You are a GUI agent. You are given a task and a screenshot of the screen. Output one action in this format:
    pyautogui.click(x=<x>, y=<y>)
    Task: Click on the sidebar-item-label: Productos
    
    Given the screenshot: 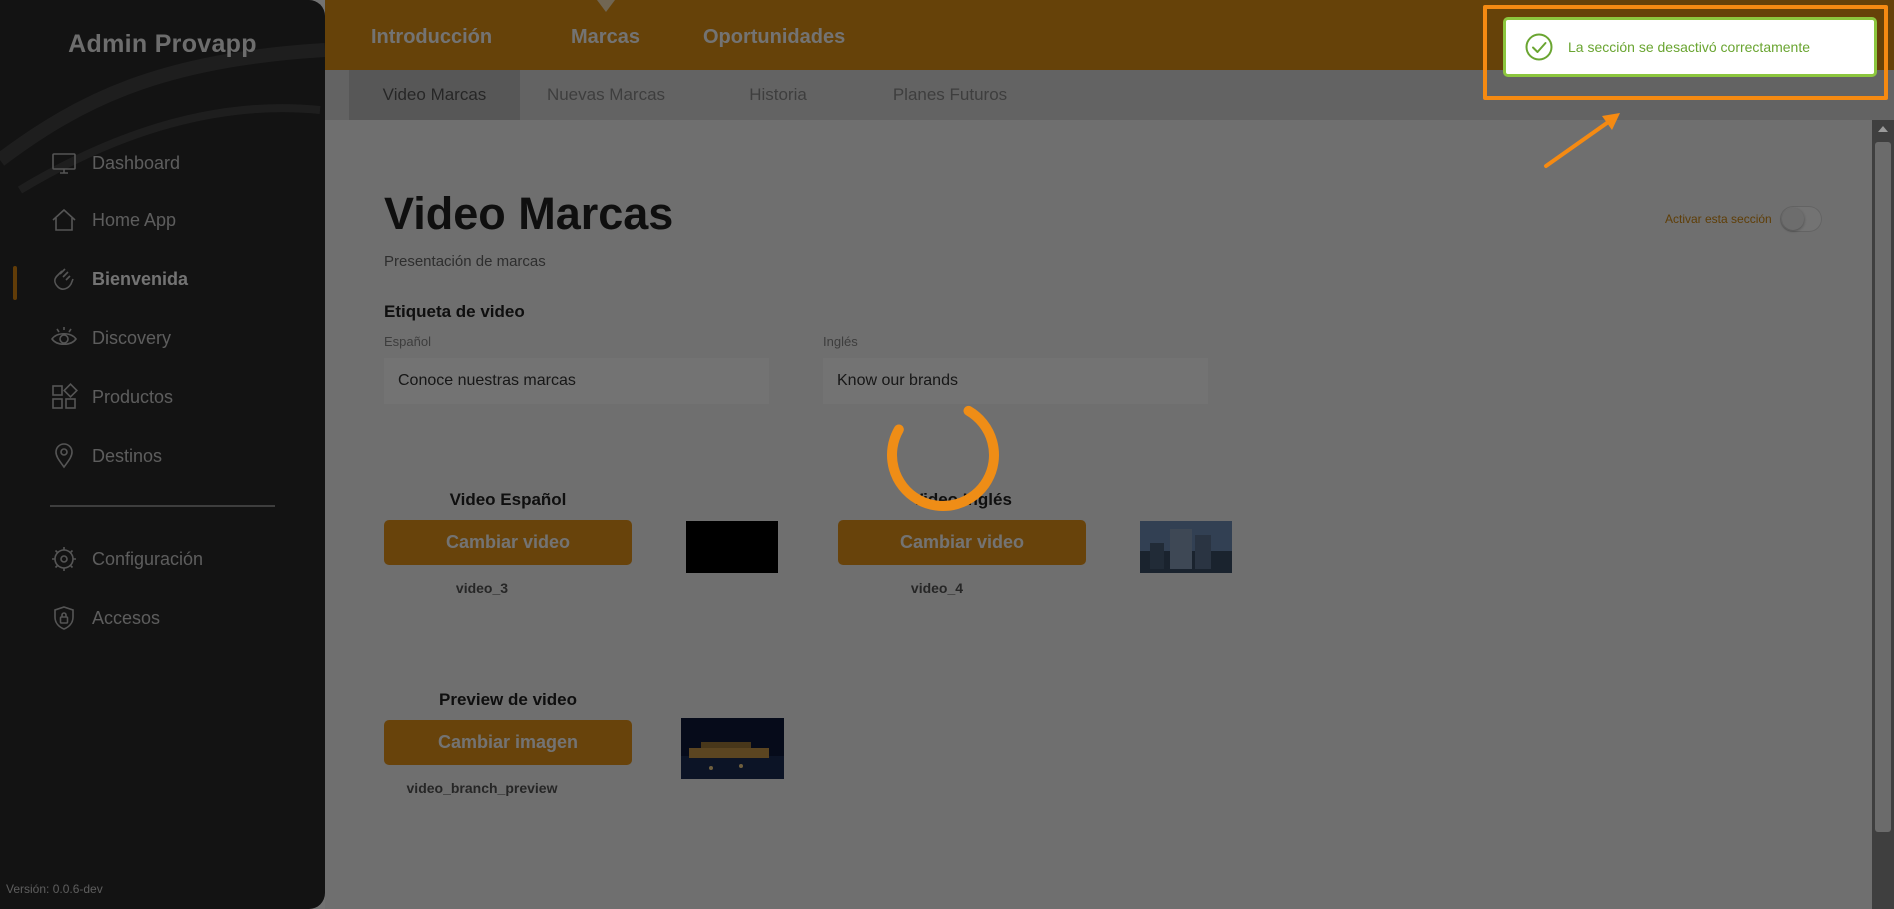 What is the action you would take?
    pyautogui.click(x=133, y=396)
    